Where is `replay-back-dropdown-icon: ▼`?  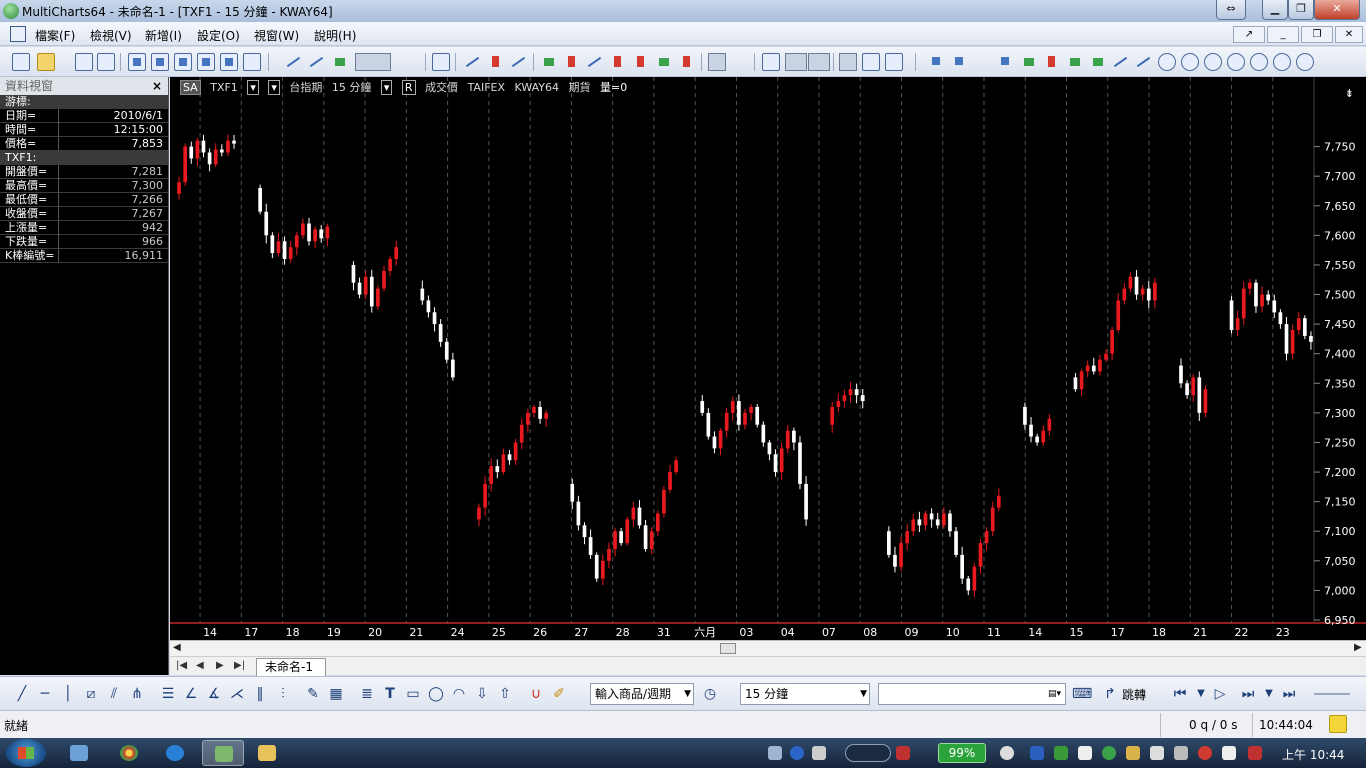 replay-back-dropdown-icon: ▼ is located at coordinates (1201, 694).